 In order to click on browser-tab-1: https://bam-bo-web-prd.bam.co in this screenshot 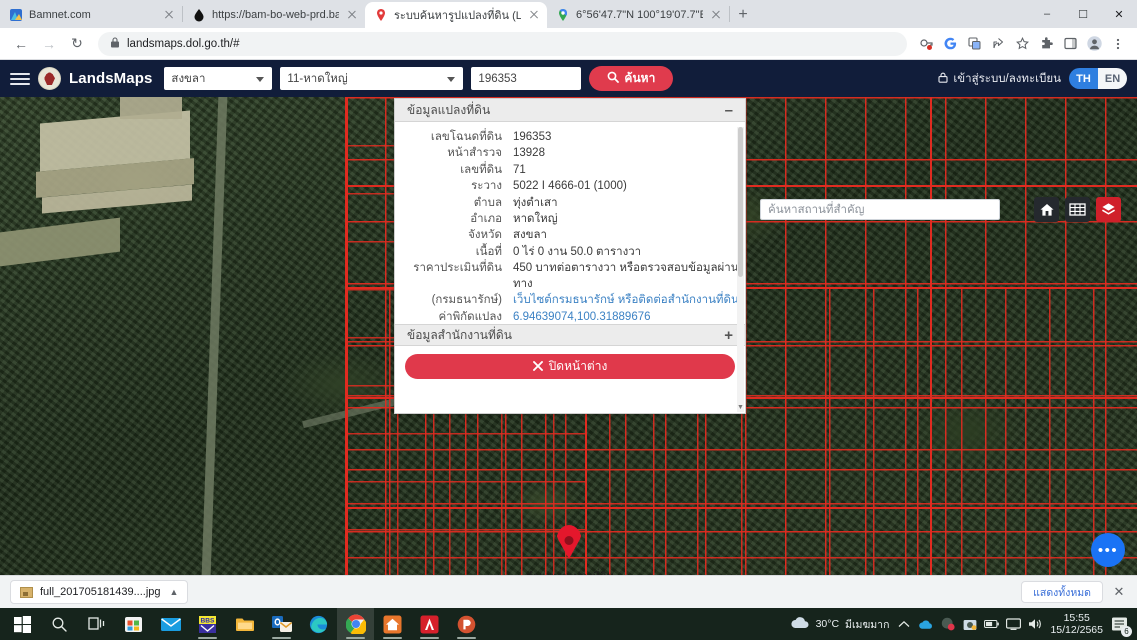, I will do `click(274, 15)`.